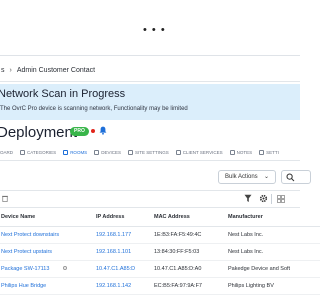 The width and height of the screenshot is (320, 300). Describe the element at coordinates (232, 152) in the screenshot. I see `notes-icon` at that location.